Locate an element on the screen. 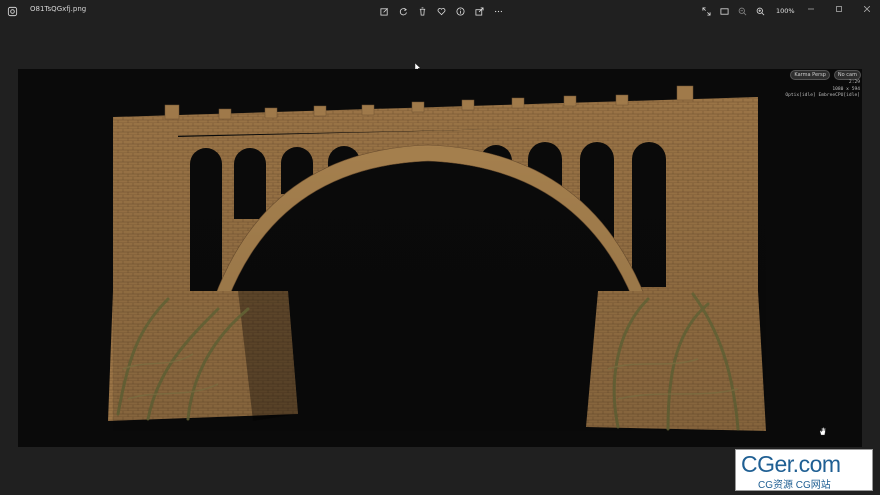 The image size is (880, 495). renderer-dropdown: Karma Persp is located at coordinates (810, 75).